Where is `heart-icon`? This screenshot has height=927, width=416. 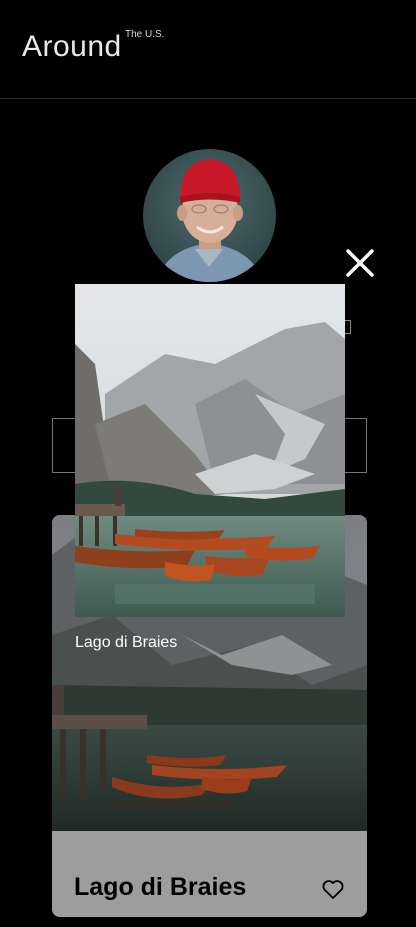
heart-icon is located at coordinates (333, 889).